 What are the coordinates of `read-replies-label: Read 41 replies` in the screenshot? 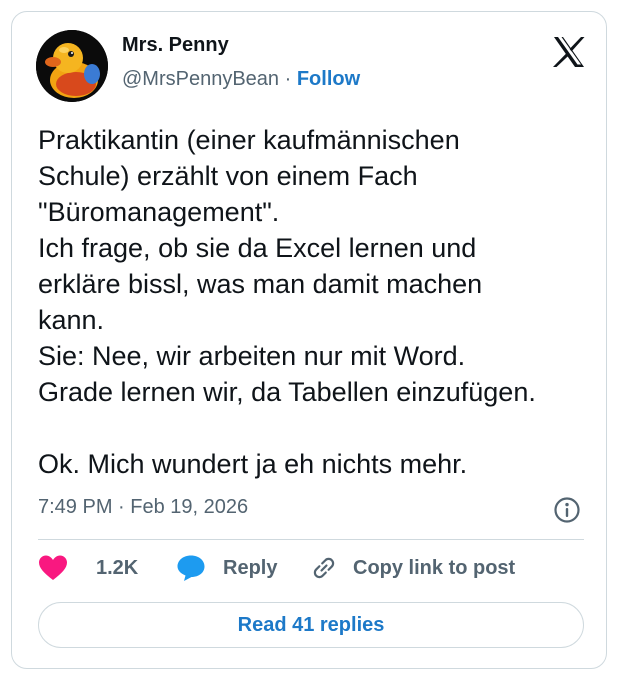 It's located at (311, 624).